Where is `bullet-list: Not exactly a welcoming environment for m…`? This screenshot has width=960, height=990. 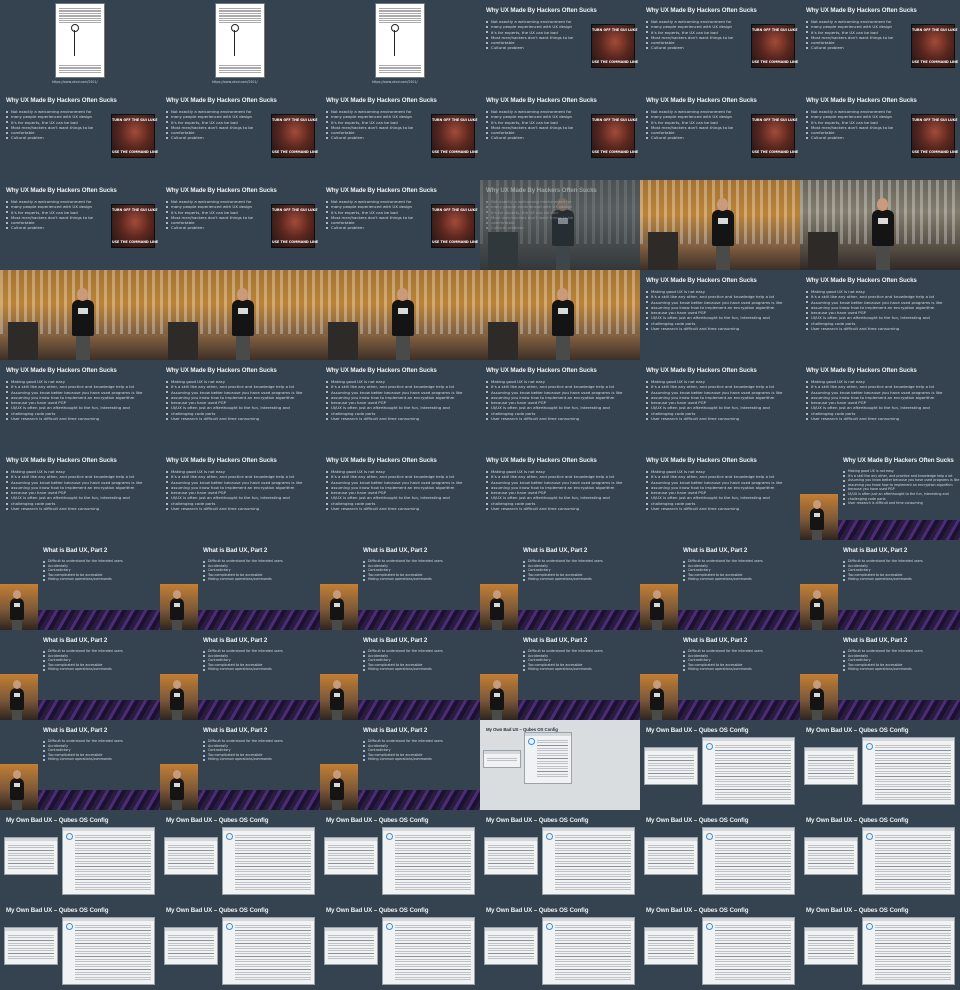
bullet-list: Not exactly a welcoming environment for m… is located at coordinates (529, 125).